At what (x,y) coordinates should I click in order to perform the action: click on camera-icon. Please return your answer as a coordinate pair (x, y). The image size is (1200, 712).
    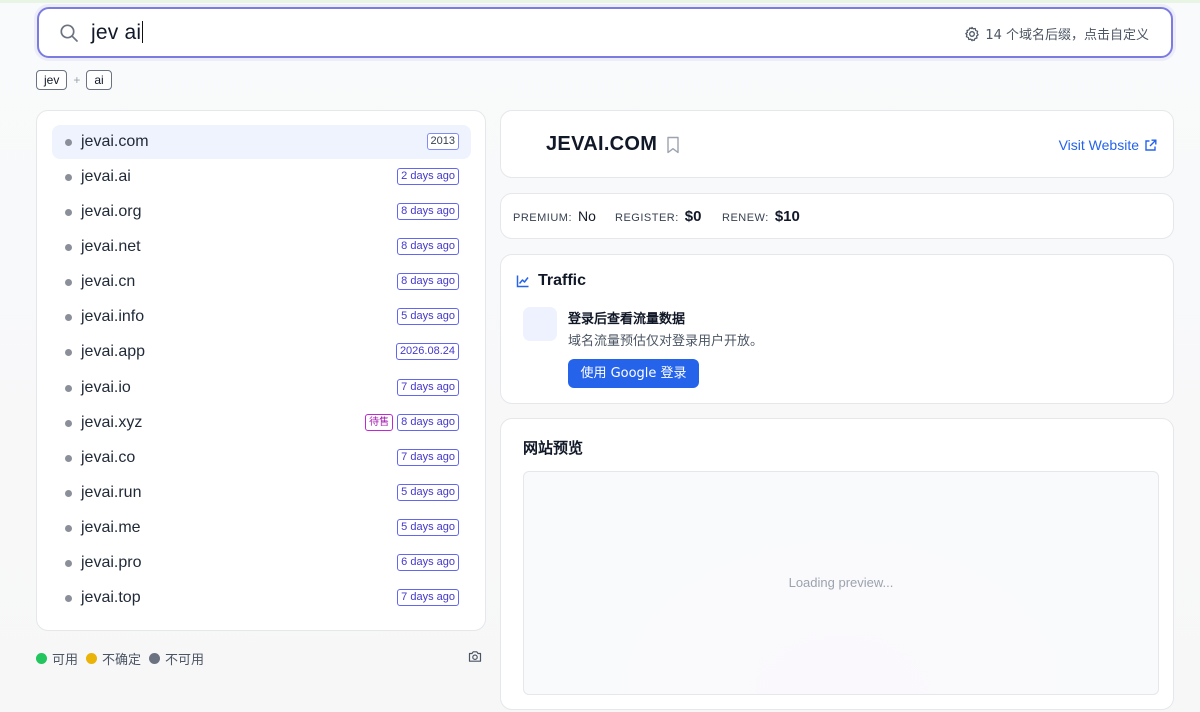
    Looking at the image, I should click on (475, 656).